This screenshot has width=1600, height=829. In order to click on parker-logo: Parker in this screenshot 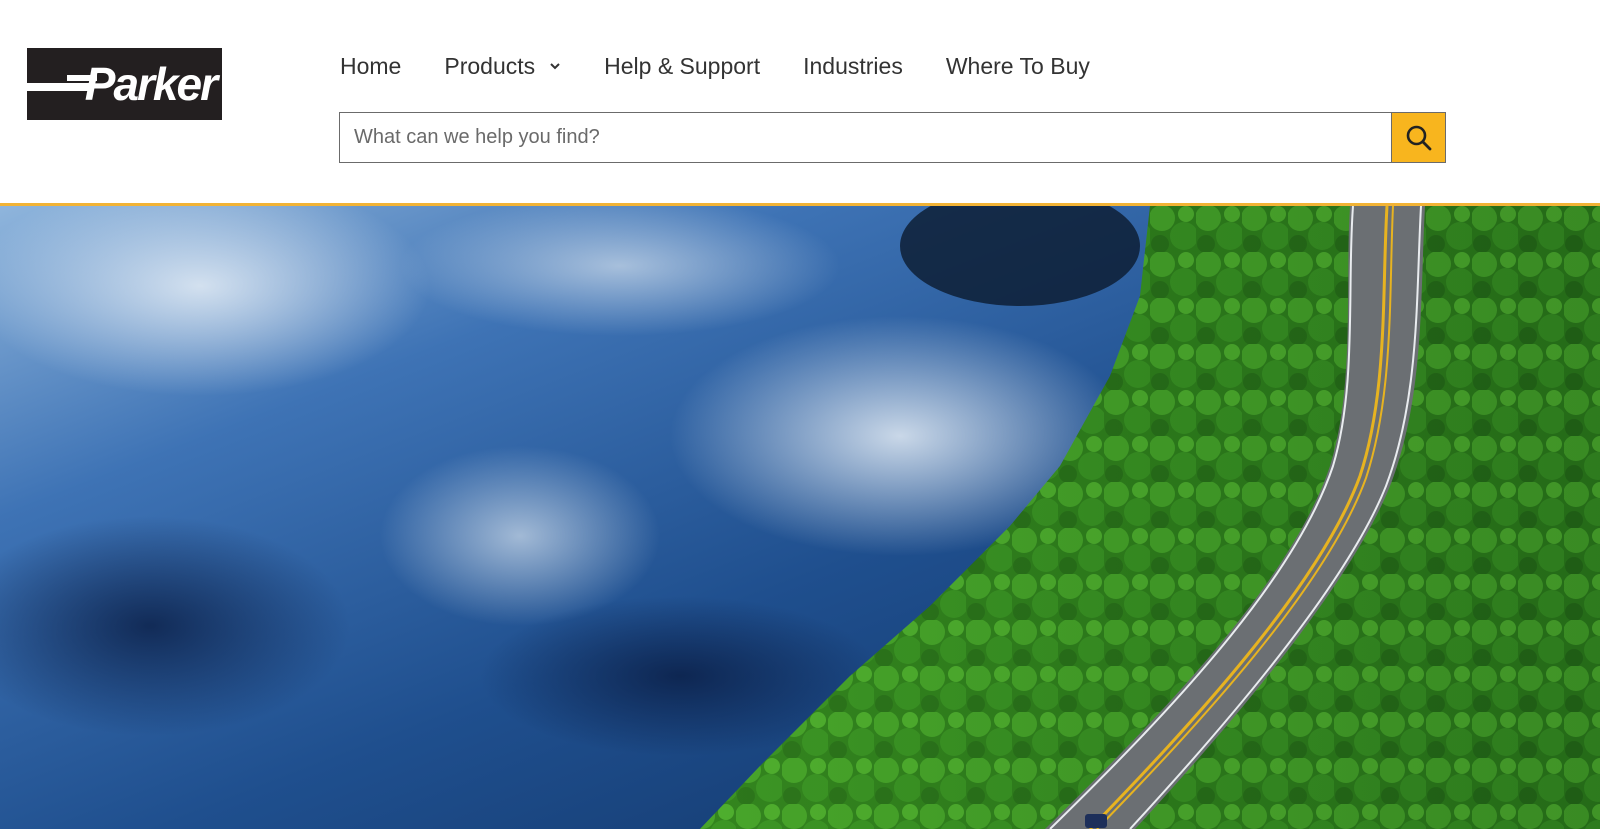, I will do `click(124, 84)`.